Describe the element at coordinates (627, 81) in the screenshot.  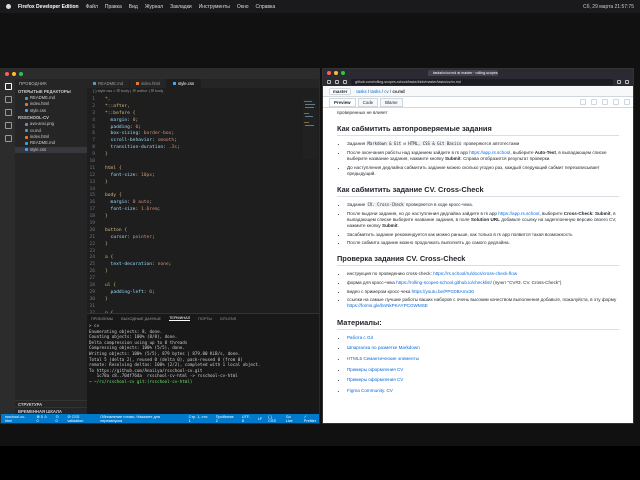
I see `menu-icon` at that location.